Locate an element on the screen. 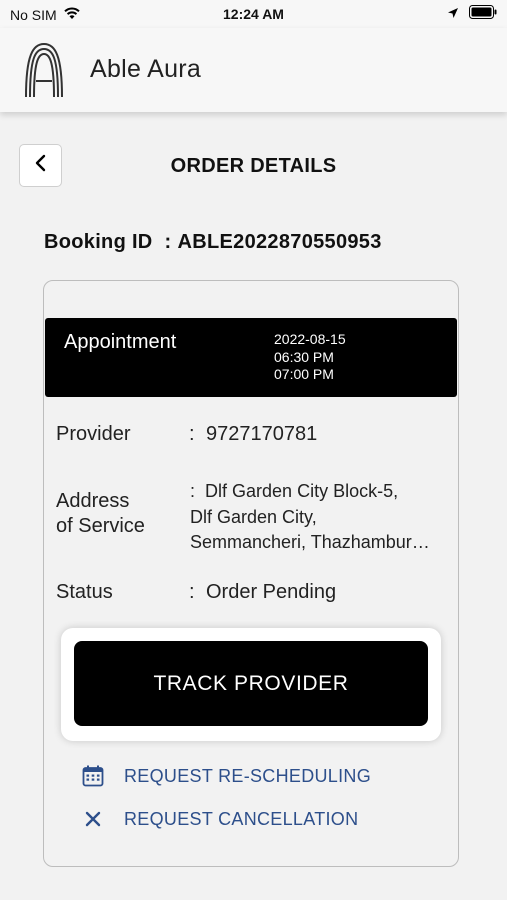  appointment-start-time: 06:30 PM is located at coordinates (304, 356).